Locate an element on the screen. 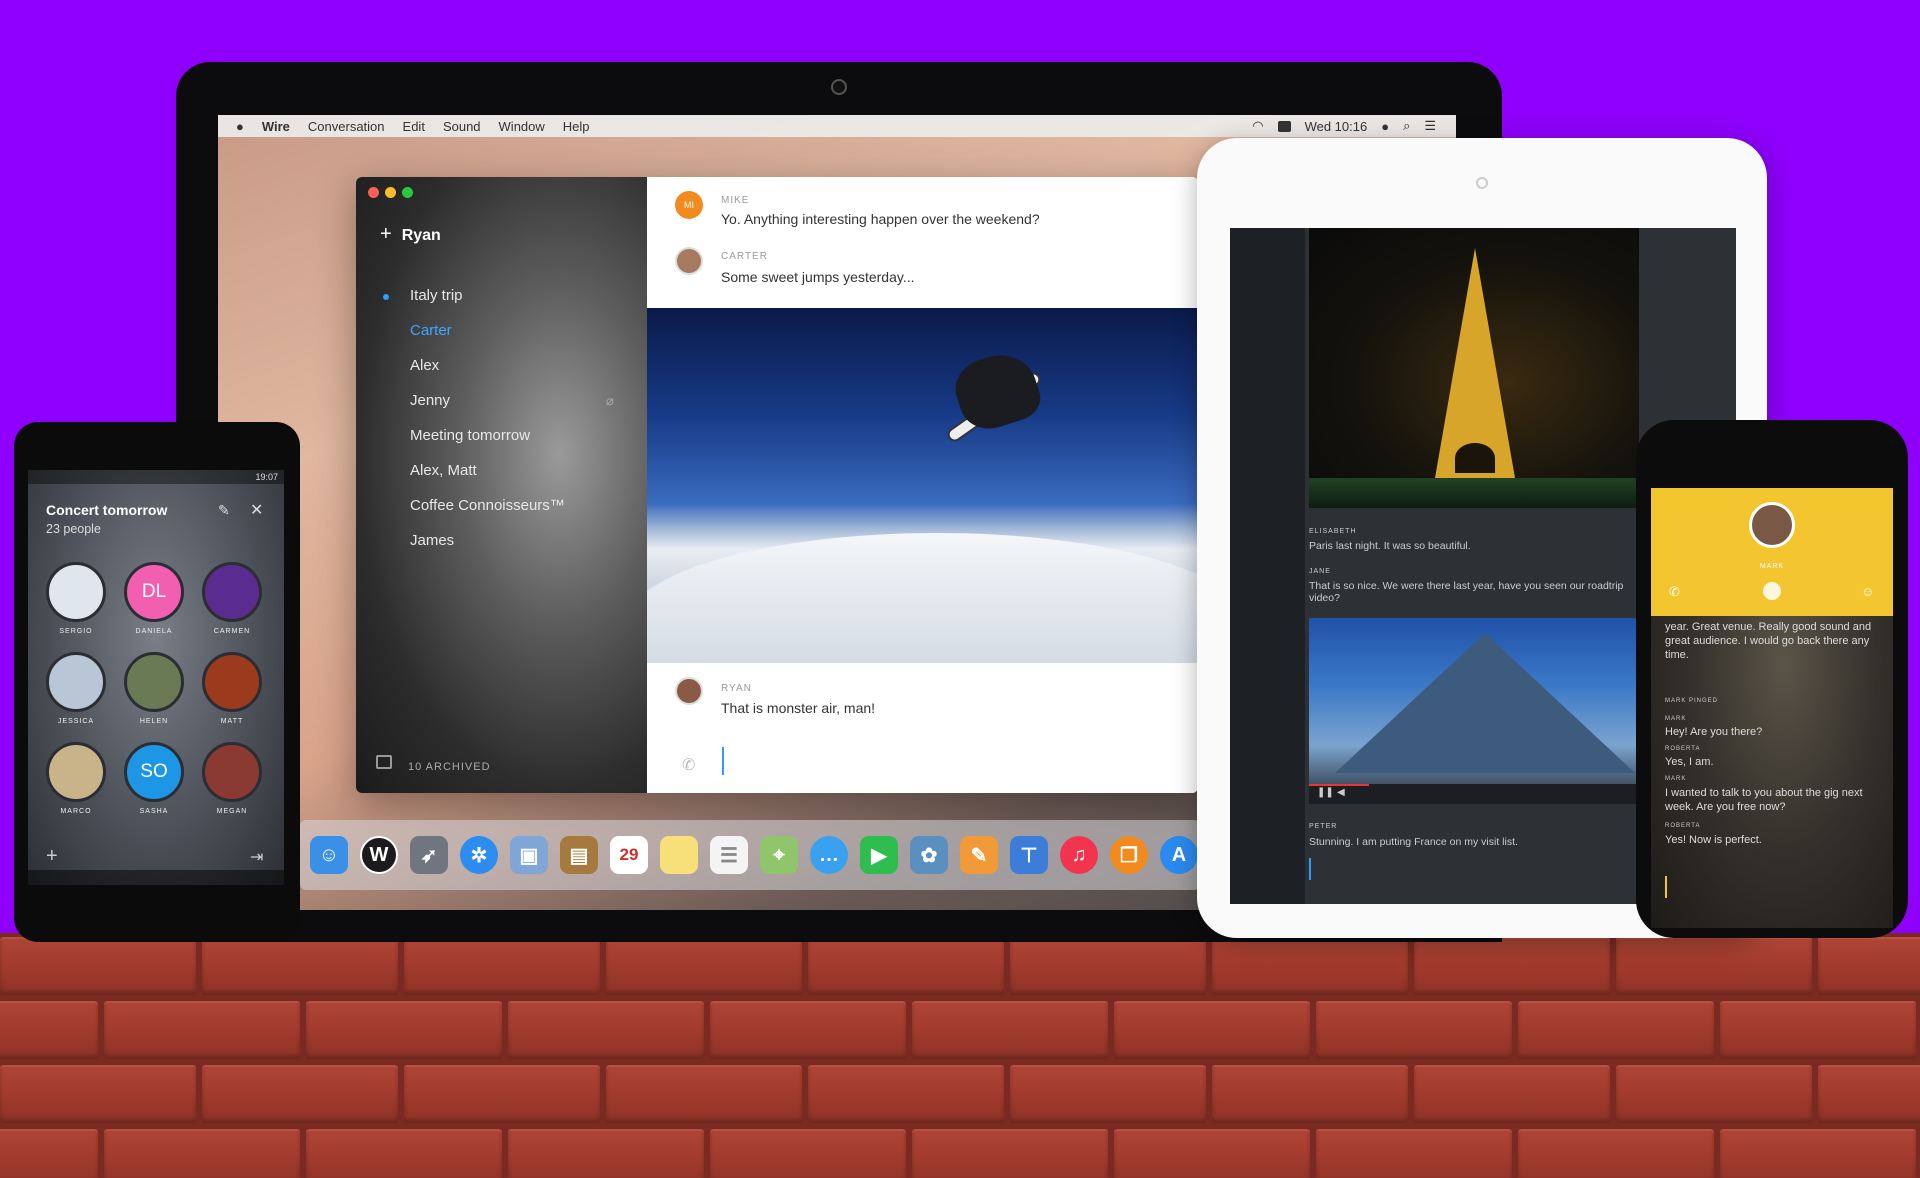 This screenshot has width=1920, height=1178. video-controls: ❚❚ ◀ is located at coordinates (1474, 794).